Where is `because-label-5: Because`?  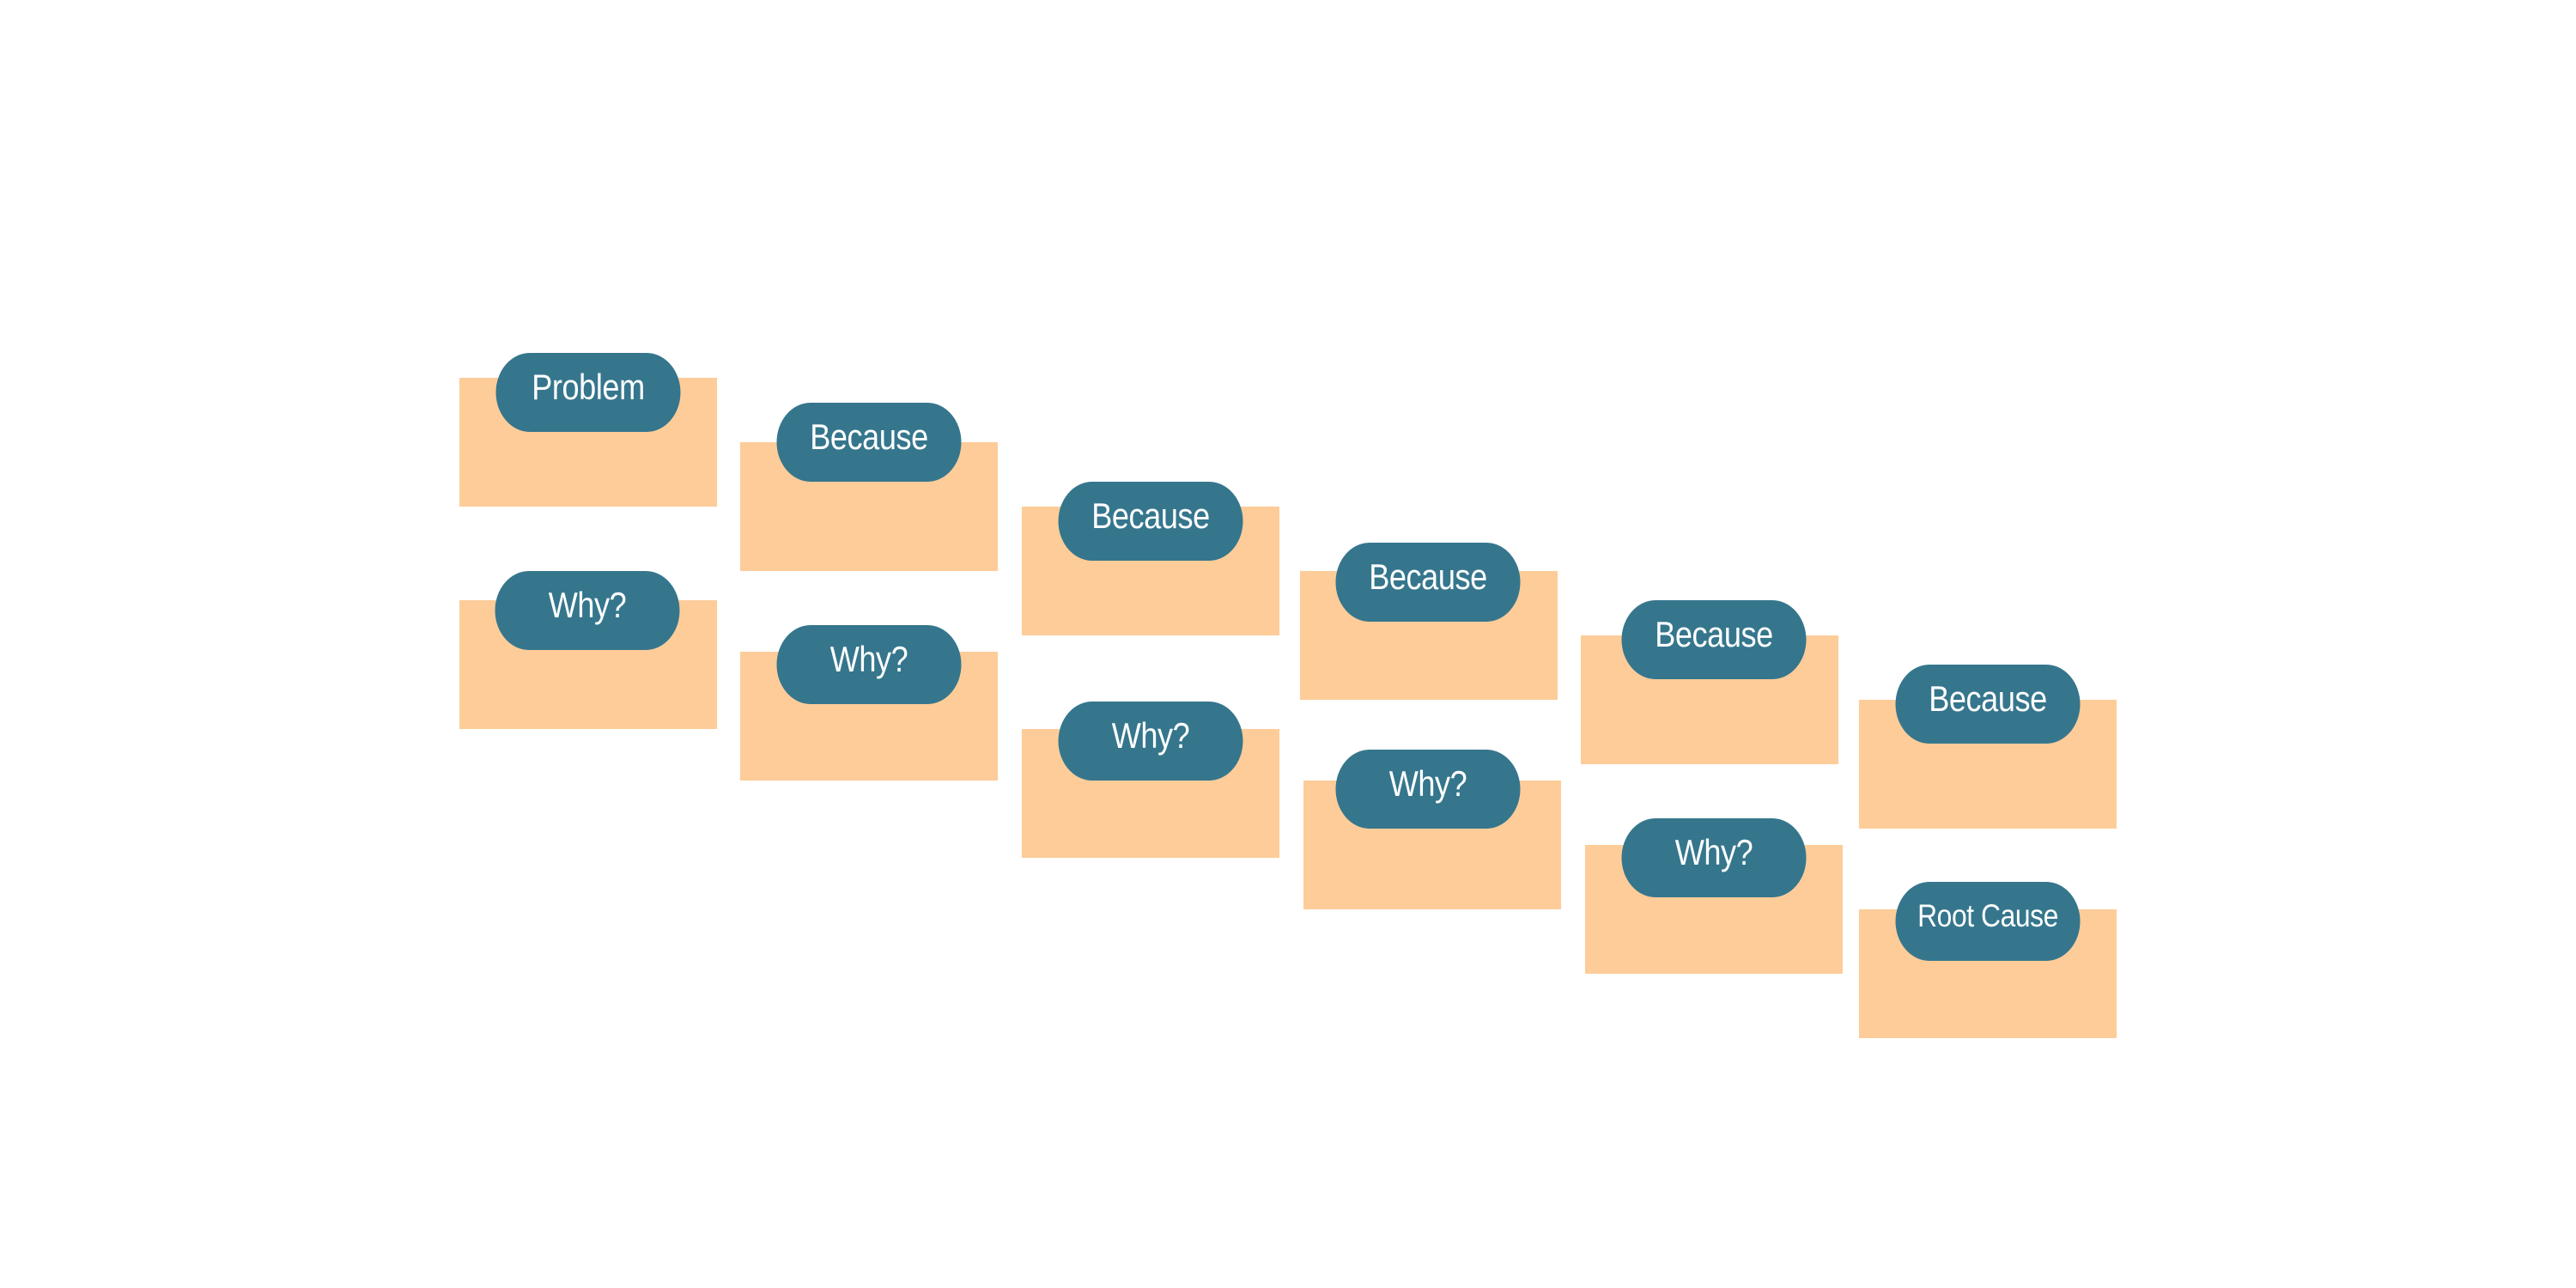 because-label-5: Because is located at coordinates (1988, 704).